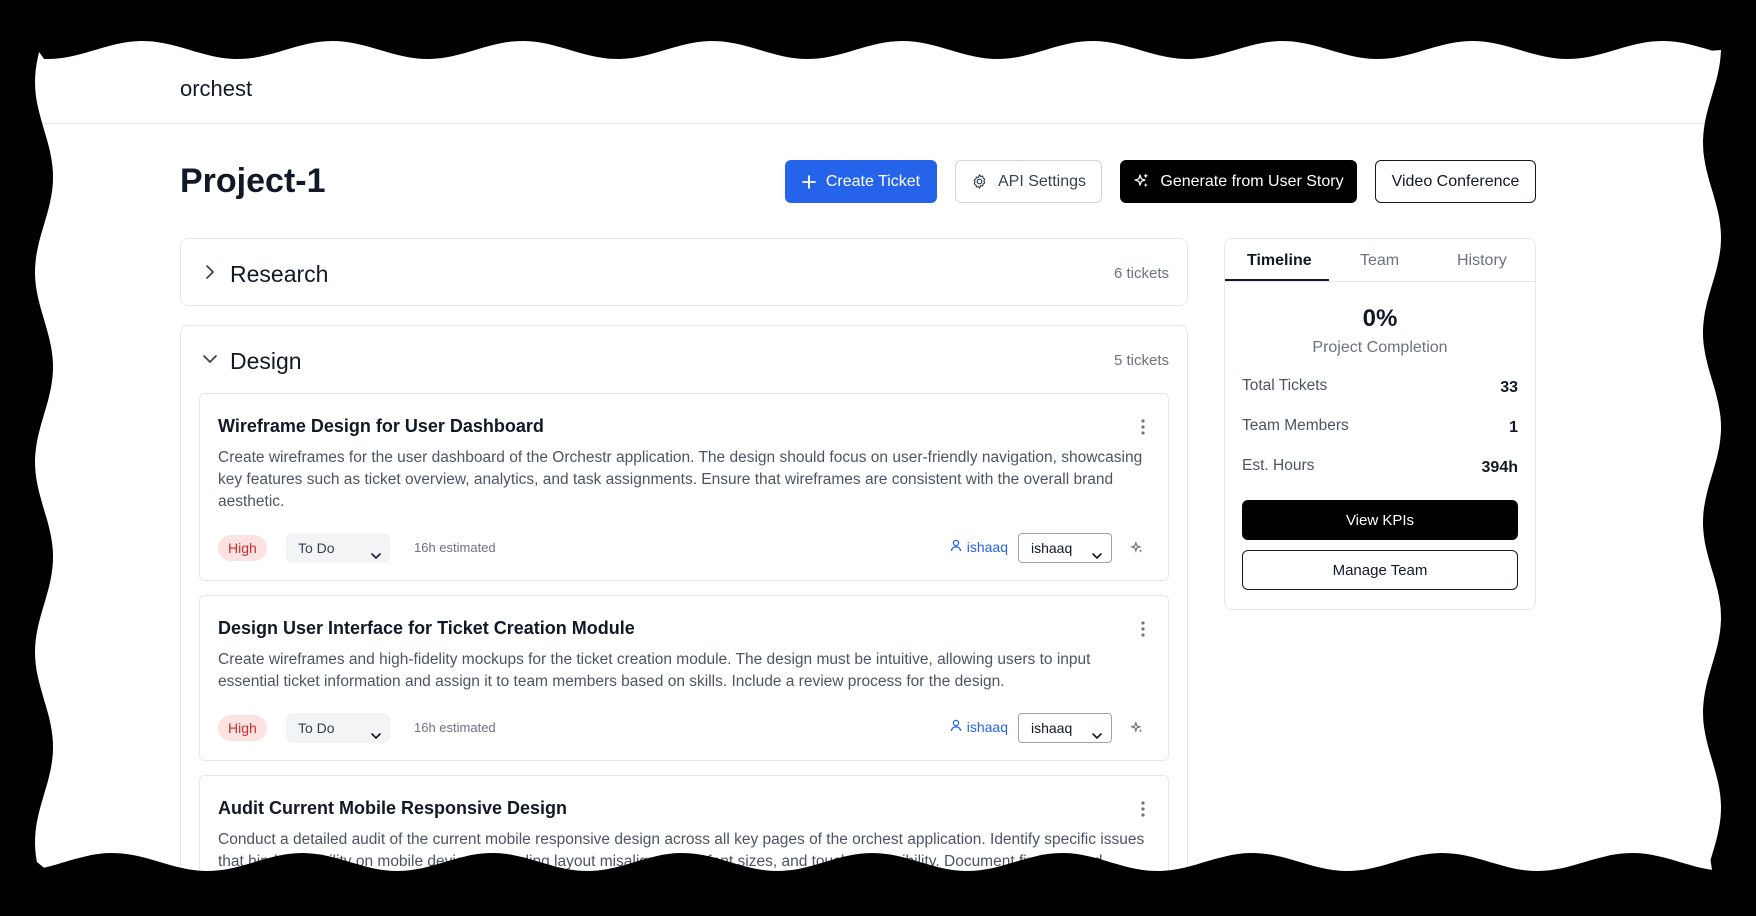  I want to click on section-research: Research 6 tickets, so click(684, 272).